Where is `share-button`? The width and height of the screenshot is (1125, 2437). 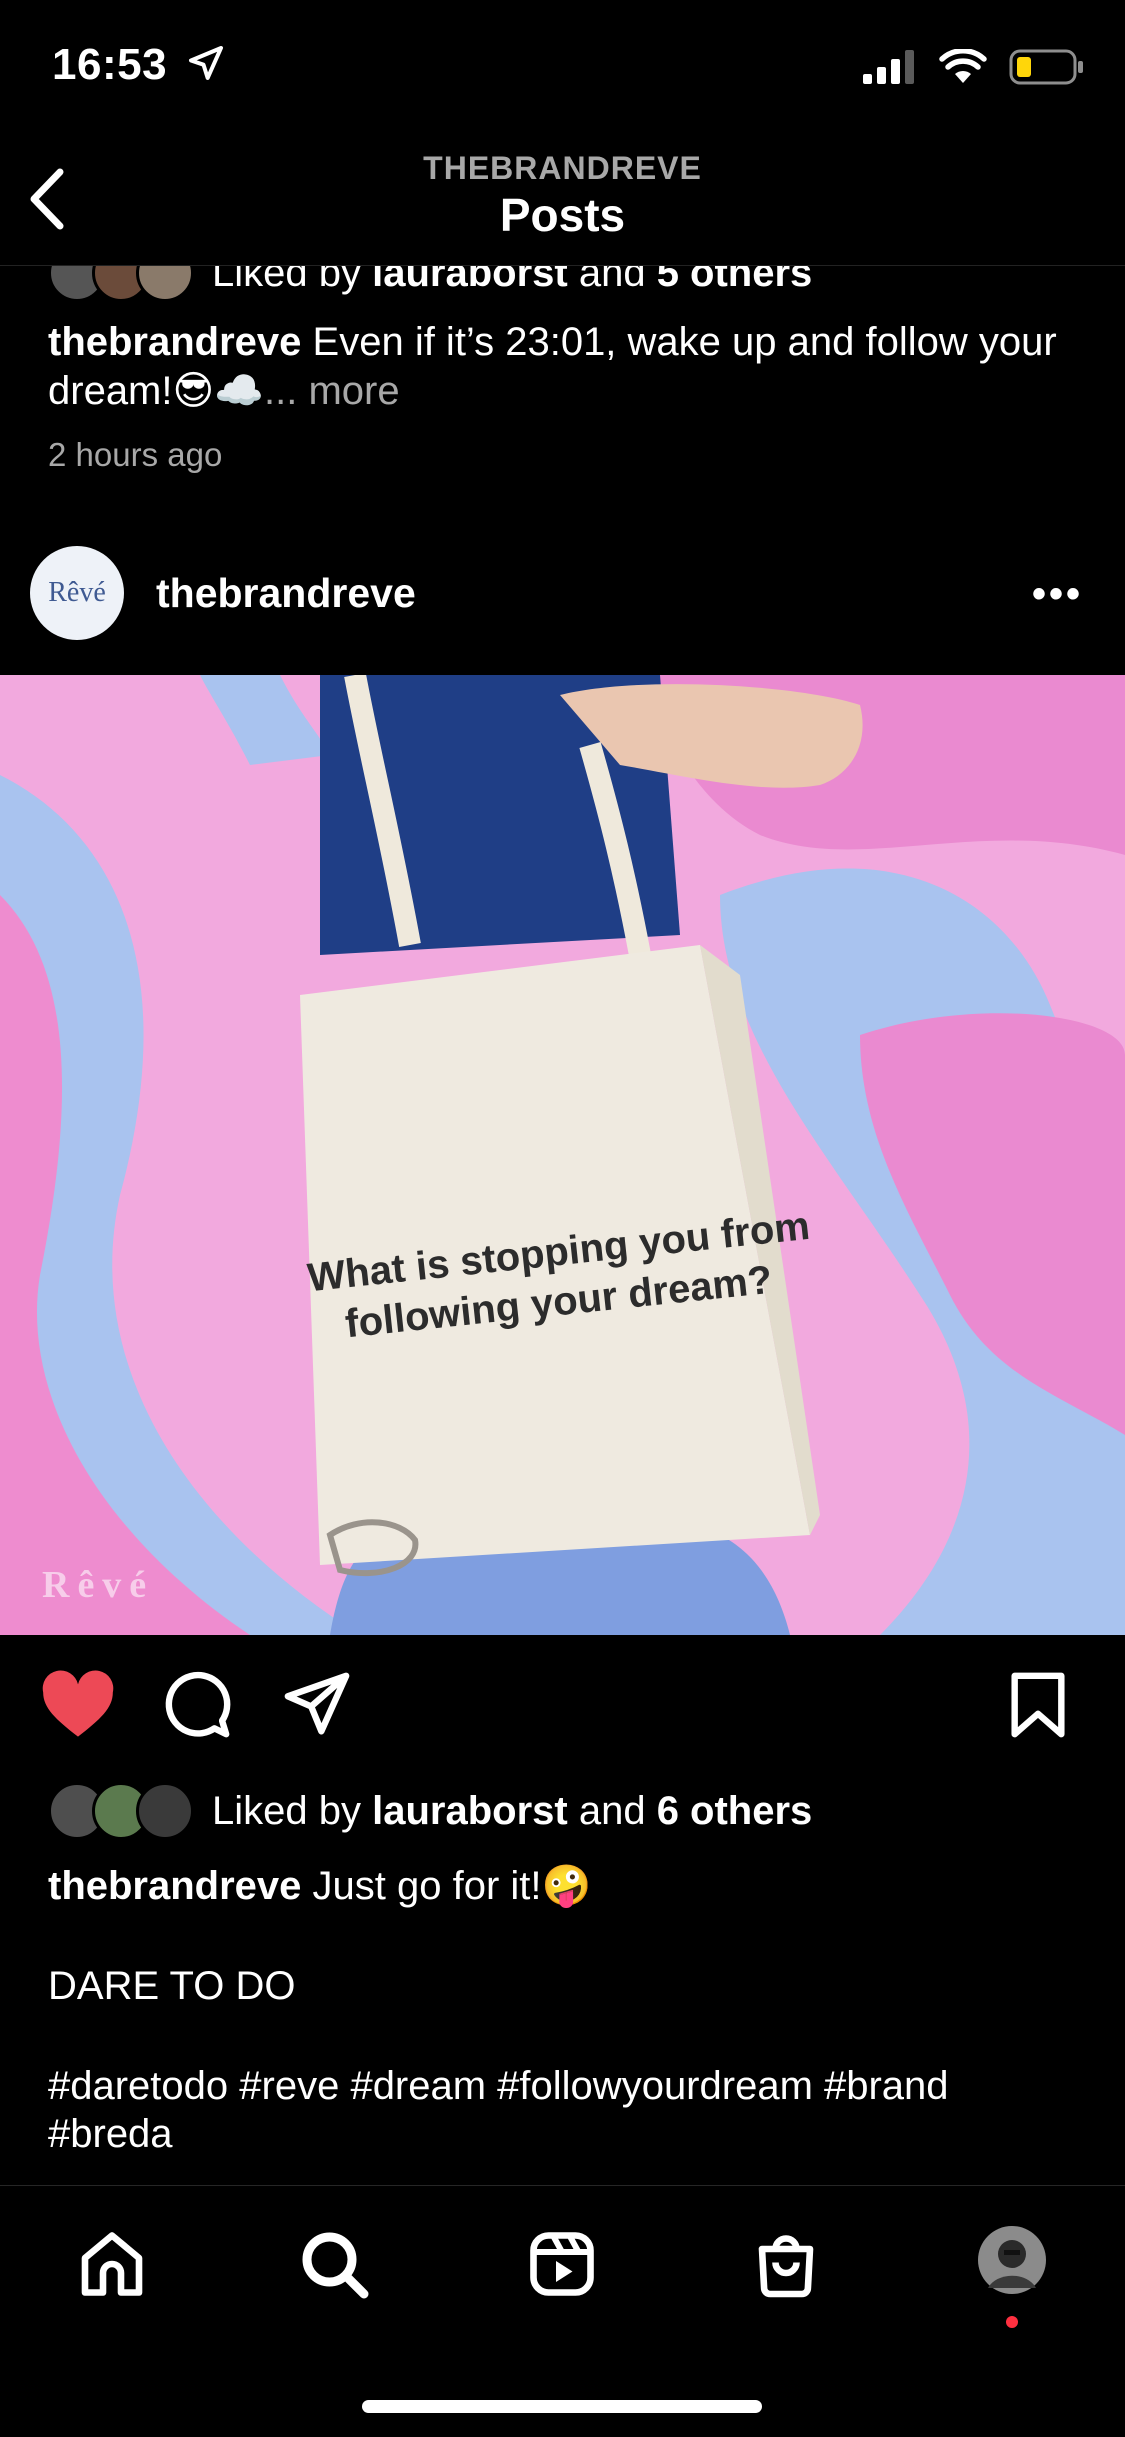 share-button is located at coordinates (317, 1707).